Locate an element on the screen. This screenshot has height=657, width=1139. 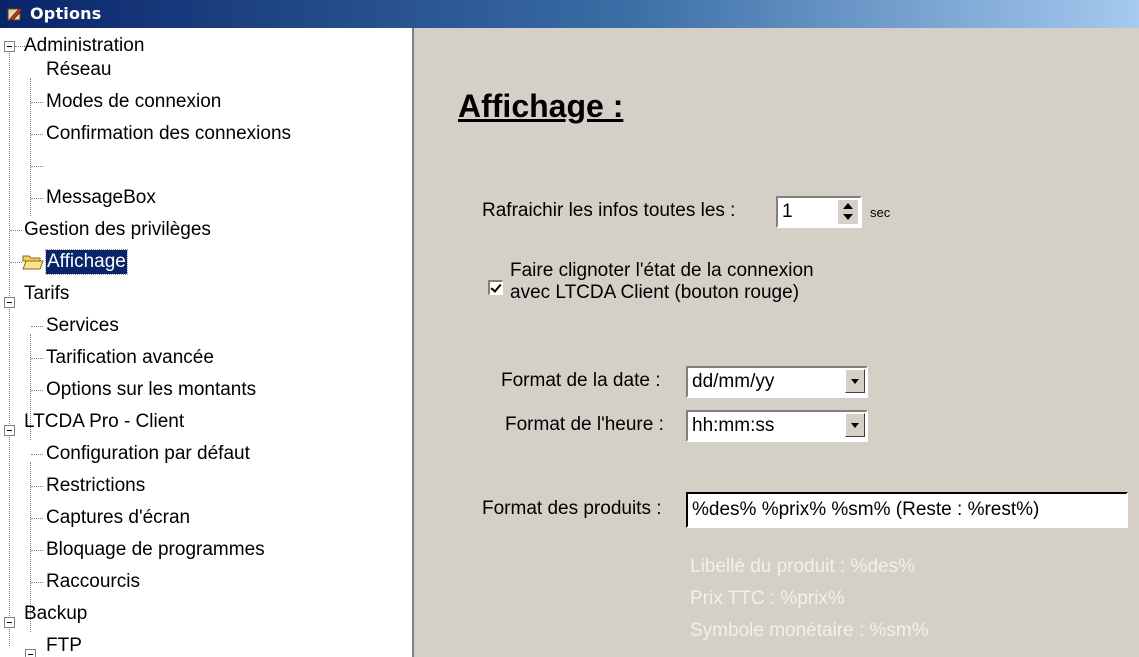
refresh-label: Rafraichir les infos toutes les : is located at coordinates (609, 210).